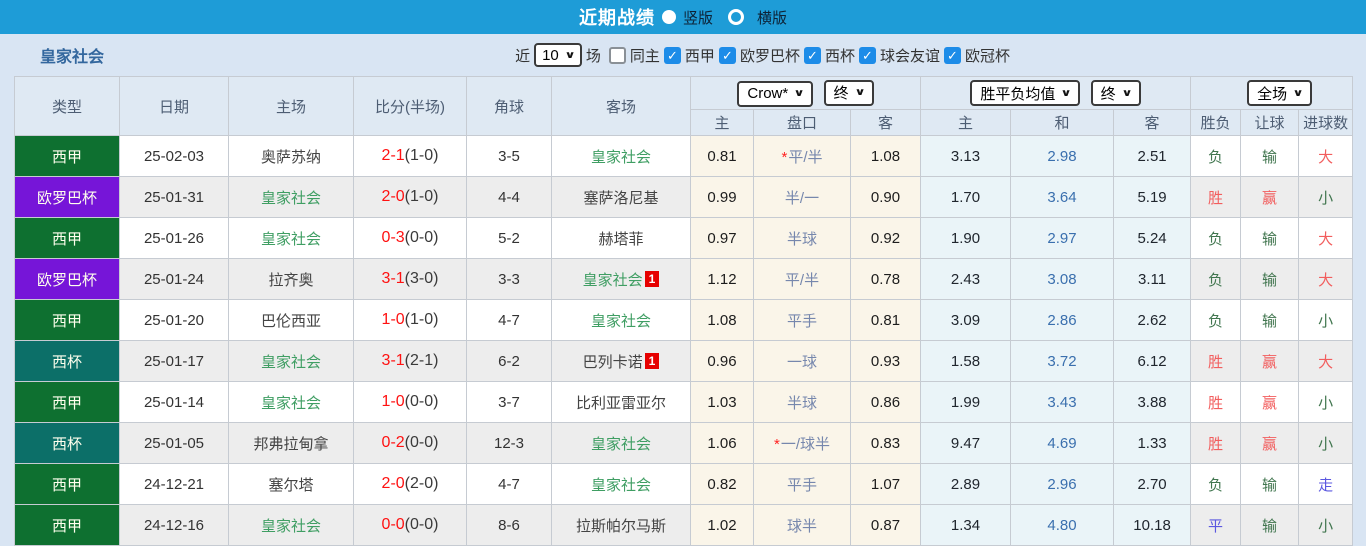 Image resolution: width=1366 pixels, height=546 pixels. Describe the element at coordinates (421, 360) in the screenshot. I see `halftime-score: (2-1)` at that location.